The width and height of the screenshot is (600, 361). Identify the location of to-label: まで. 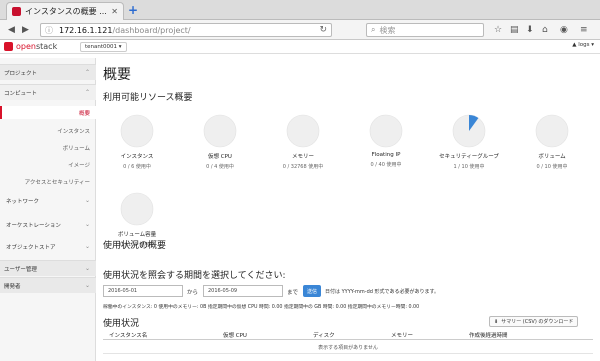
(293, 293).